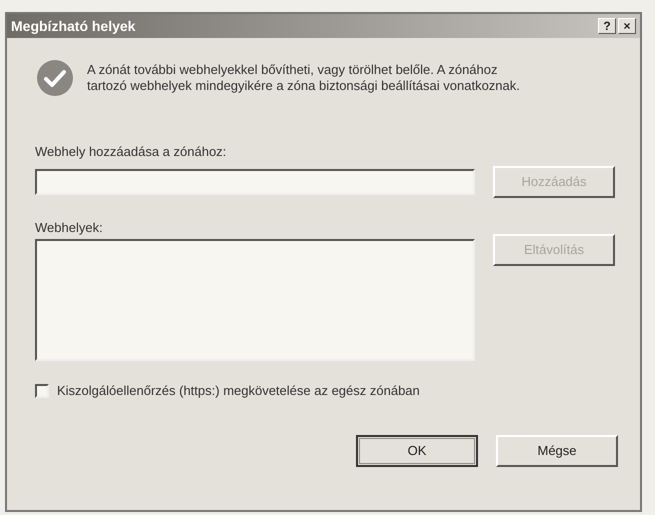  What do you see at coordinates (607, 26) in the screenshot?
I see `help-button: ?` at bounding box center [607, 26].